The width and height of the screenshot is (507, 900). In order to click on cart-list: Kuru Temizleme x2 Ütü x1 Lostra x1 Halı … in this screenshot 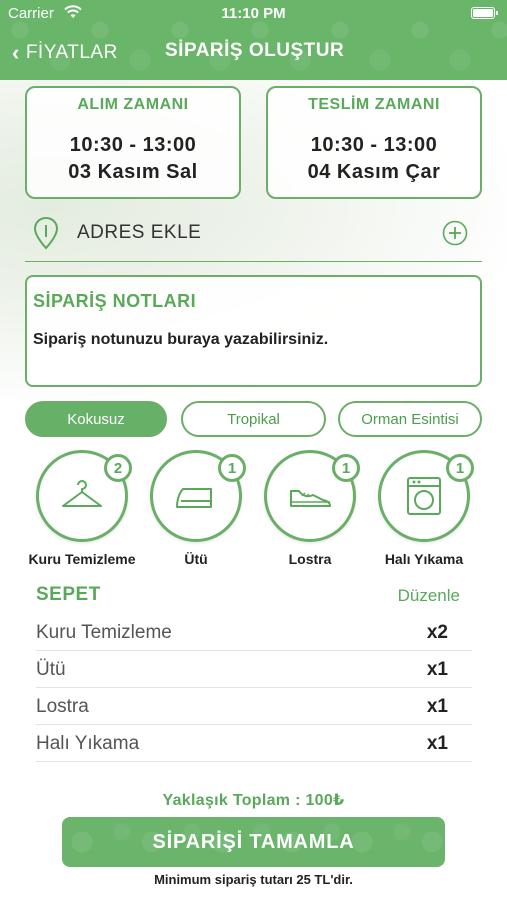, I will do `click(254, 688)`.